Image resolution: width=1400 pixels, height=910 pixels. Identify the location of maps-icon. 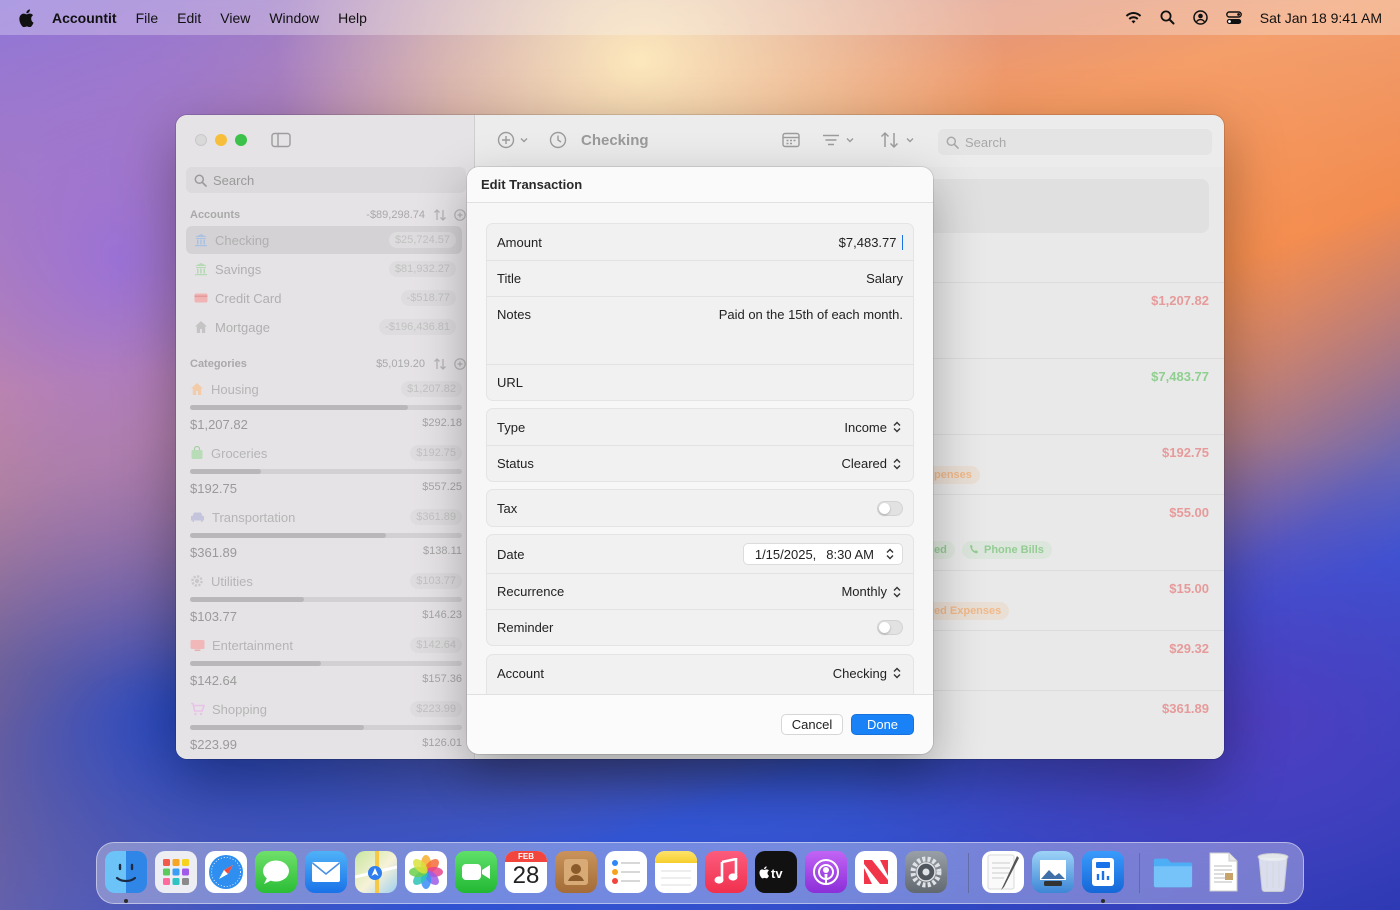
(376, 872).